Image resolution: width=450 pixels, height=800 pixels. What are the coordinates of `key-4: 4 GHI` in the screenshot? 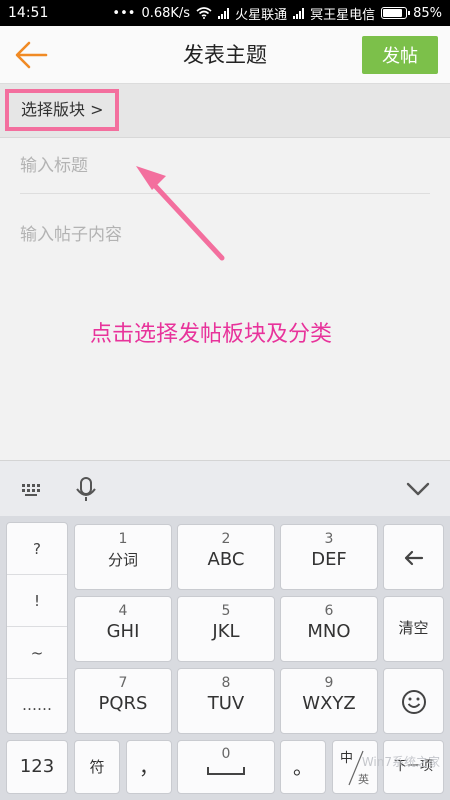 It's located at (123, 629).